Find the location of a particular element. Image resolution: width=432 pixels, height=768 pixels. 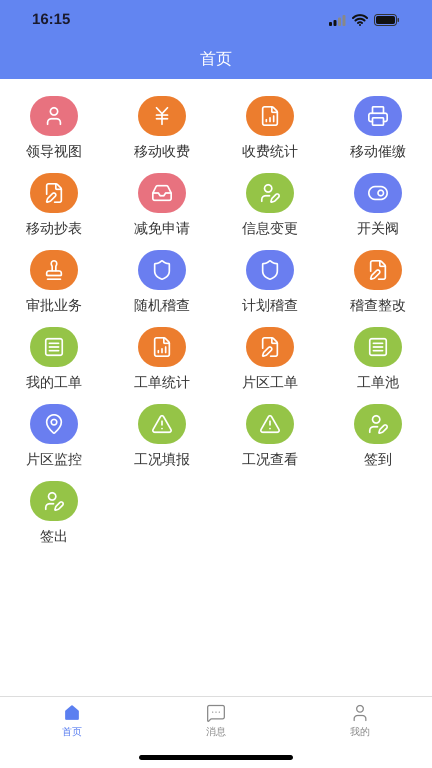

app-label: 稽查整改 is located at coordinates (378, 305).